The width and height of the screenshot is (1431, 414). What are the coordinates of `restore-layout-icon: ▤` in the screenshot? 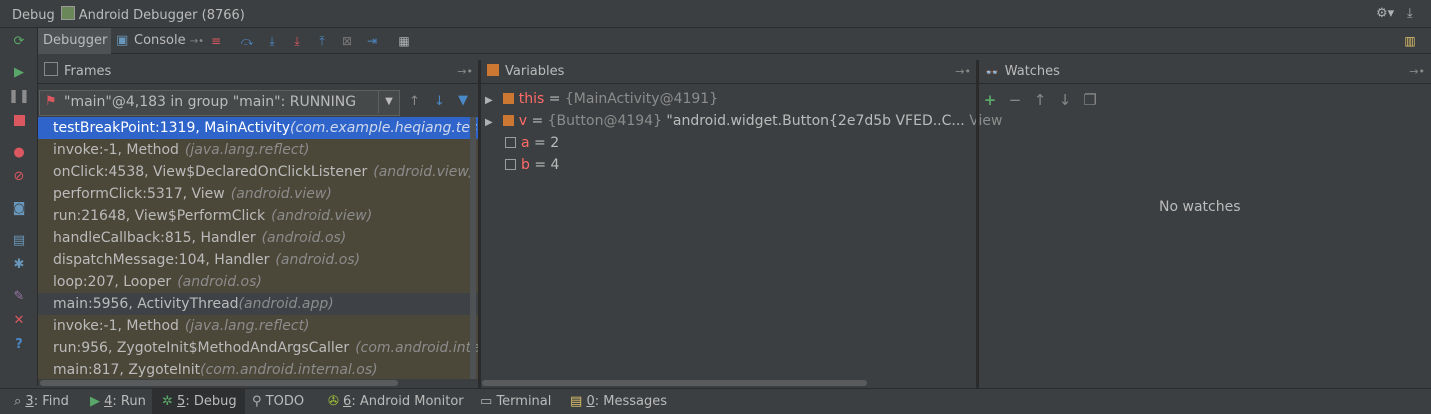 It's located at (19, 240).